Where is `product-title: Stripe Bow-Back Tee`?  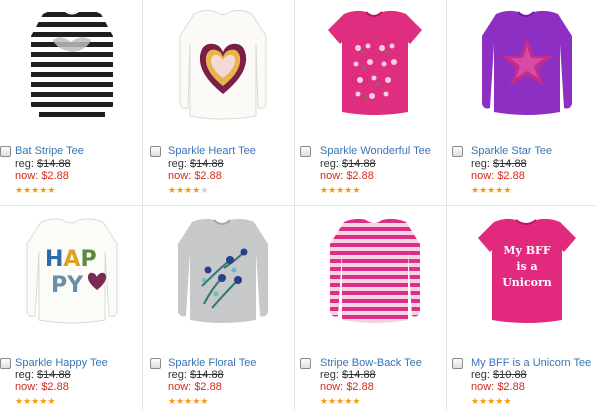 product-title: Stripe Bow-Back Tee is located at coordinates (371, 363).